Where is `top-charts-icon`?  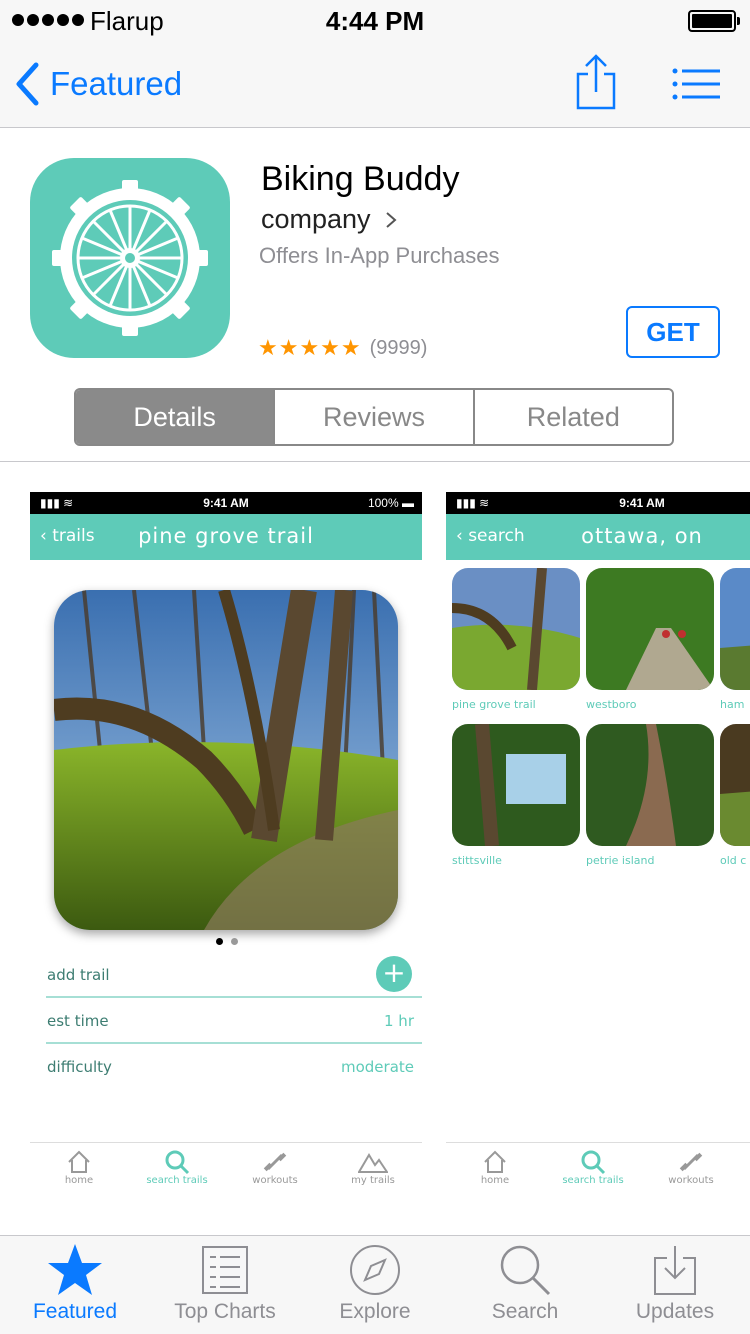 top-charts-icon is located at coordinates (225, 1270).